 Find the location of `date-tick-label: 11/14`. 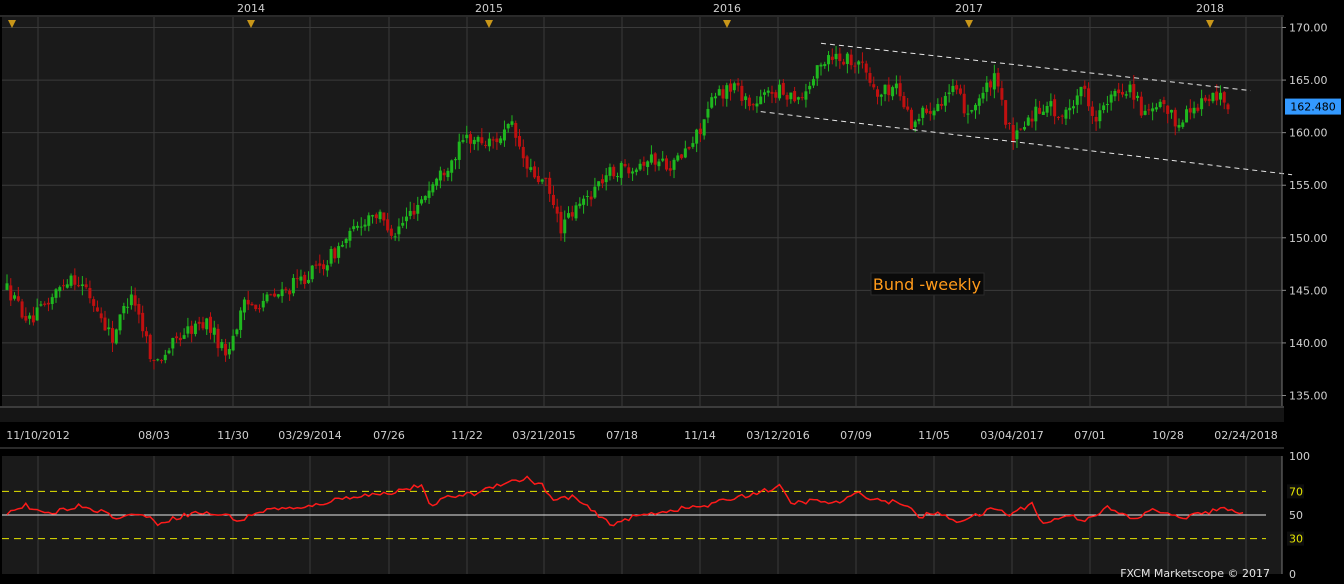

date-tick-label: 11/14 is located at coordinates (700, 435).